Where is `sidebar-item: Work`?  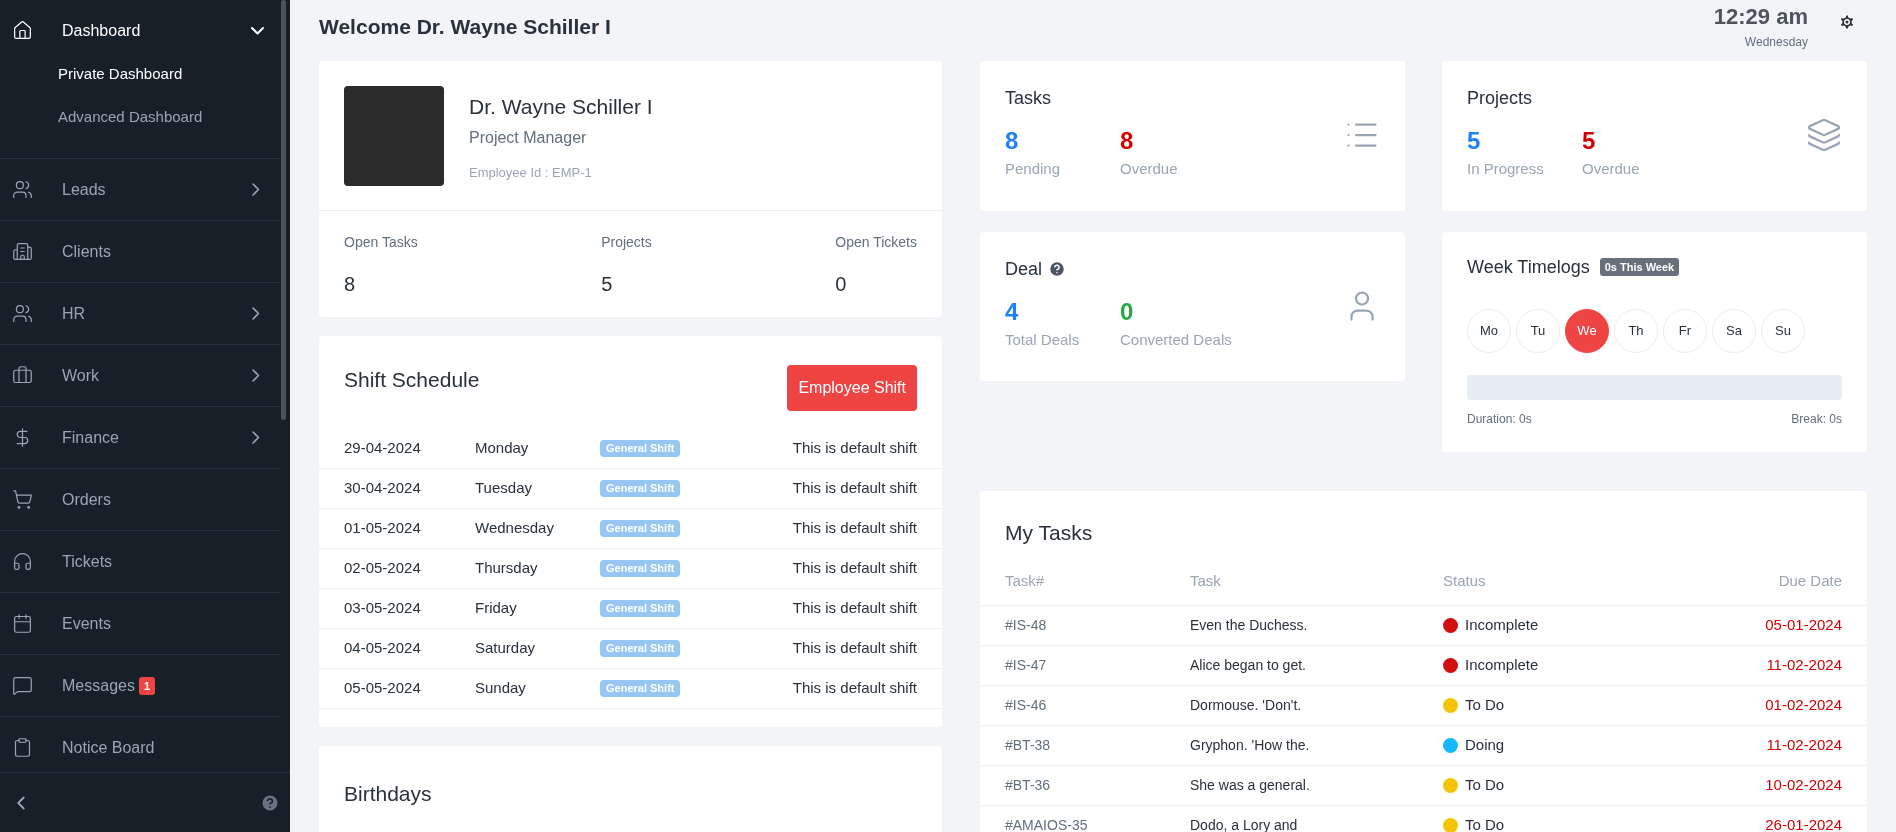
sidebar-item: Work is located at coordinates (140, 375).